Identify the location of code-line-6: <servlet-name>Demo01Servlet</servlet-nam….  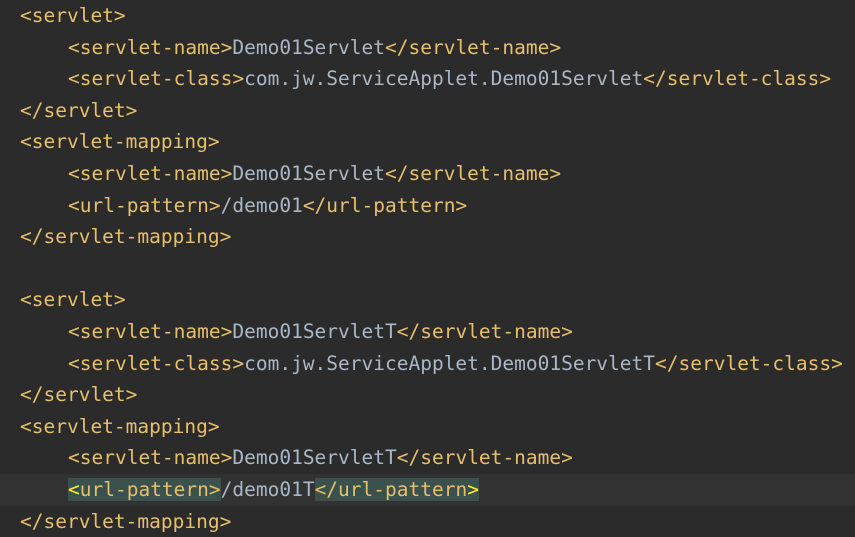
(427, 174).